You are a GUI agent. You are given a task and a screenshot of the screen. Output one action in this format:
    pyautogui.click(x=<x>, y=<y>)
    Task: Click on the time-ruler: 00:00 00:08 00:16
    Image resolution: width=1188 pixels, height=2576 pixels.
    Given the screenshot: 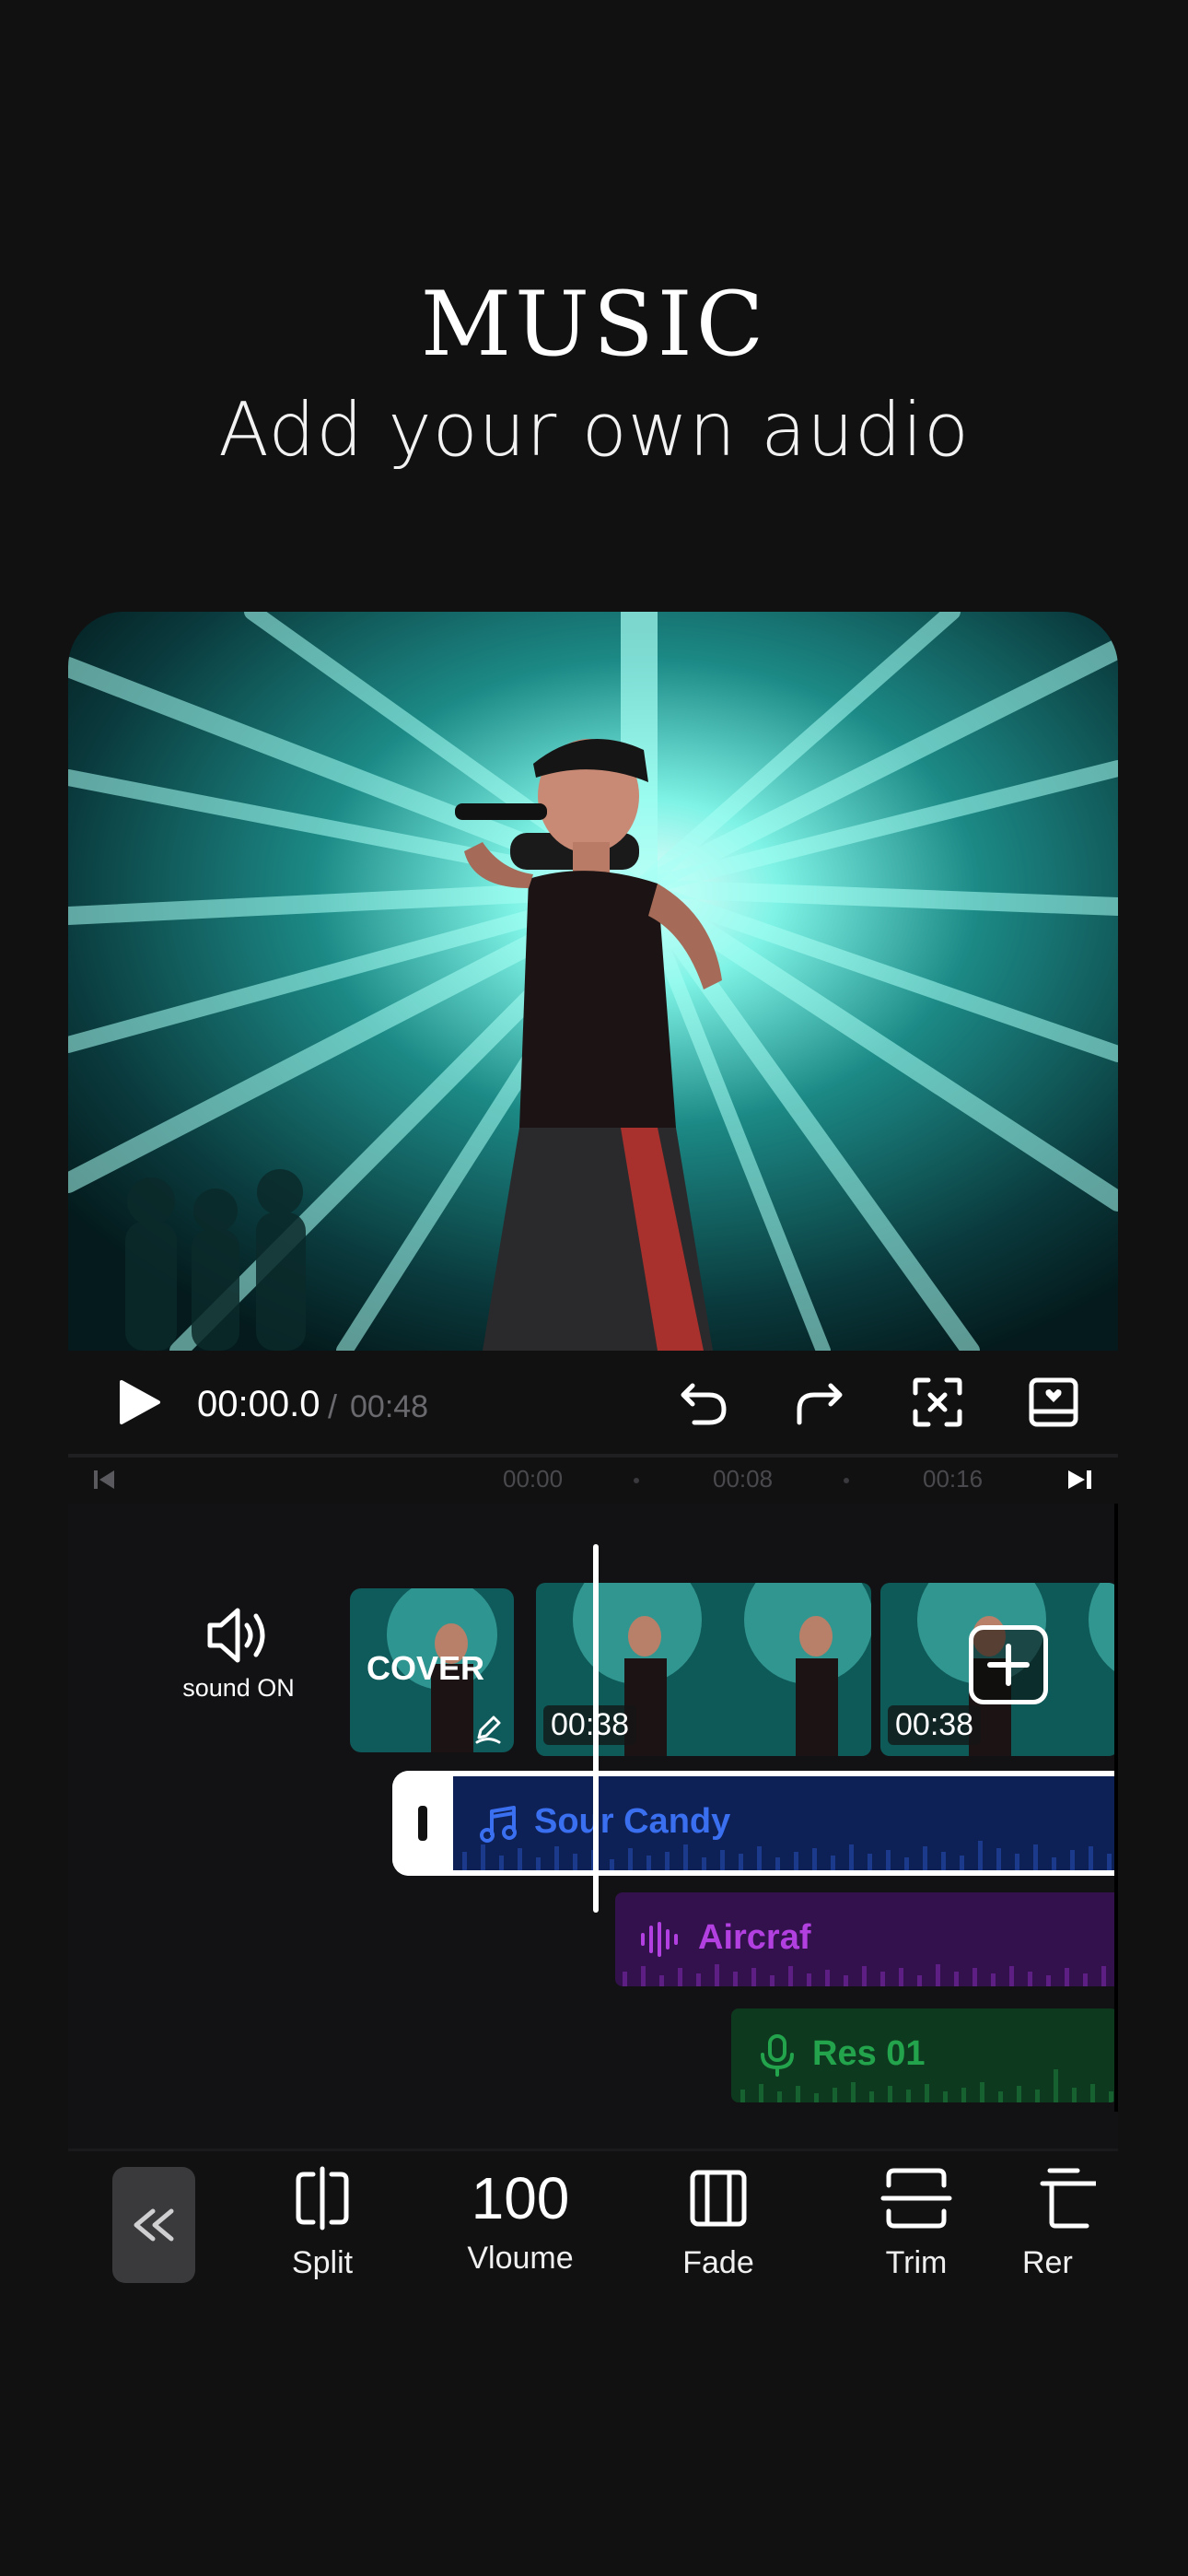 What is the action you would take?
    pyautogui.click(x=593, y=1481)
    